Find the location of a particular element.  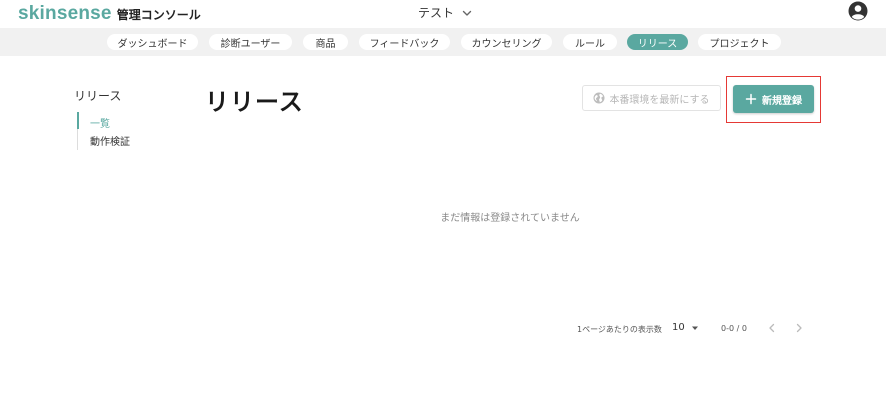

sidebar-title: リリース is located at coordinates (98, 96).